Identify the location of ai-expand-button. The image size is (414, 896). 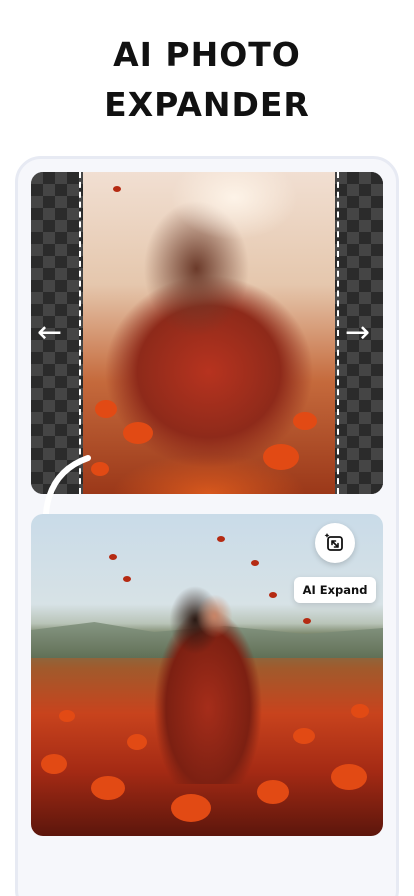
(335, 543).